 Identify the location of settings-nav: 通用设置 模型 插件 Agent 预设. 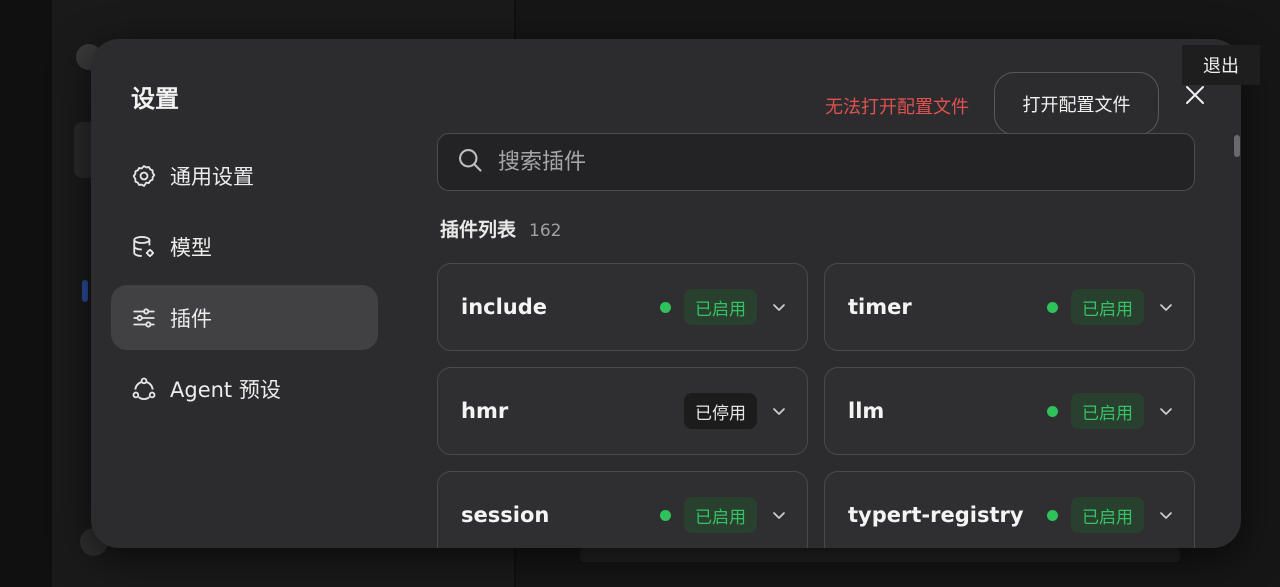
(244, 285).